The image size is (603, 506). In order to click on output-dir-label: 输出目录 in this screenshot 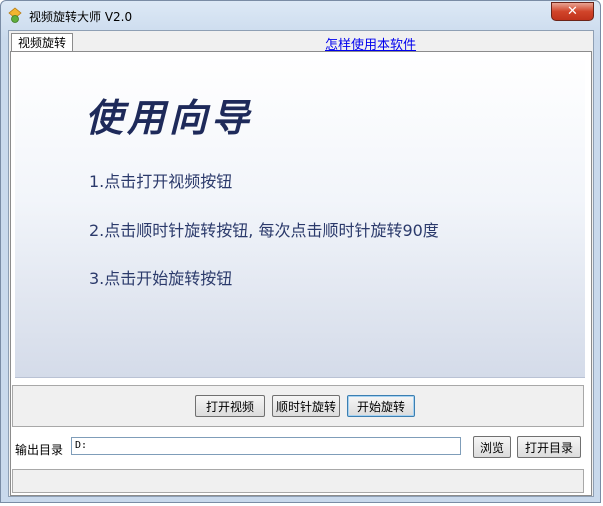, I will do `click(39, 450)`.